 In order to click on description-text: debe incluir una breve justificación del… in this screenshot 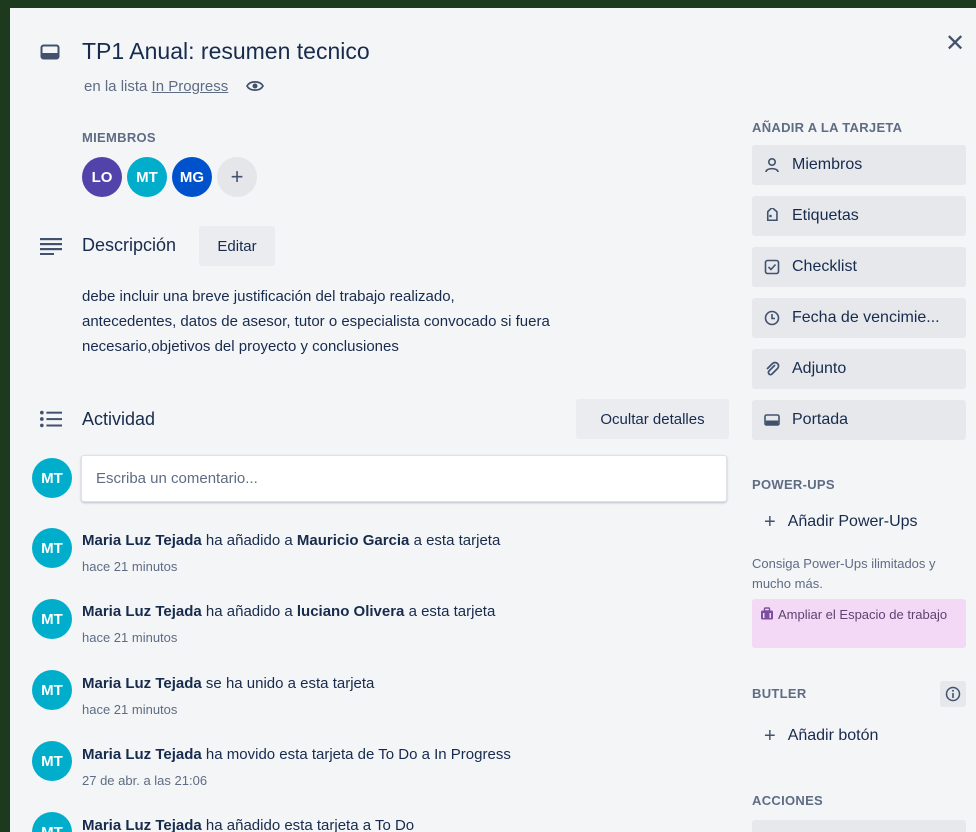, I will do `click(382, 321)`.